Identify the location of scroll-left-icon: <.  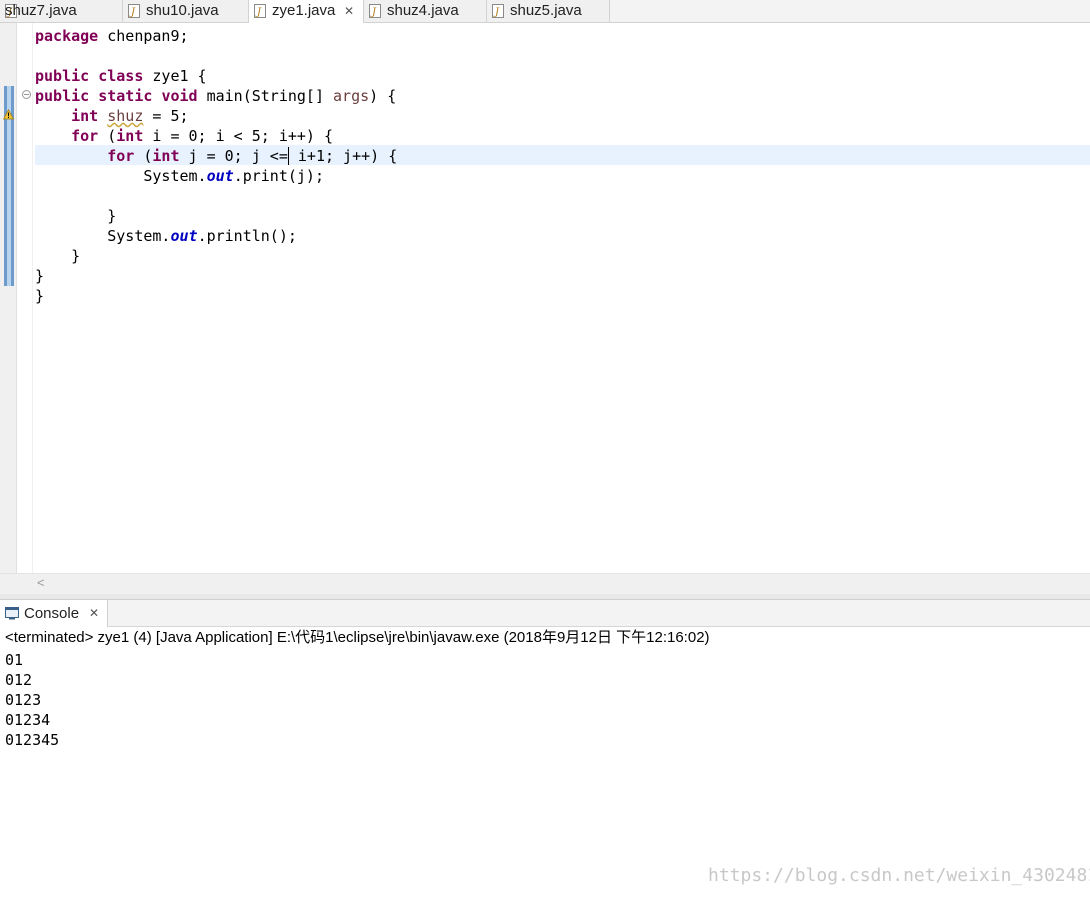
(41, 583).